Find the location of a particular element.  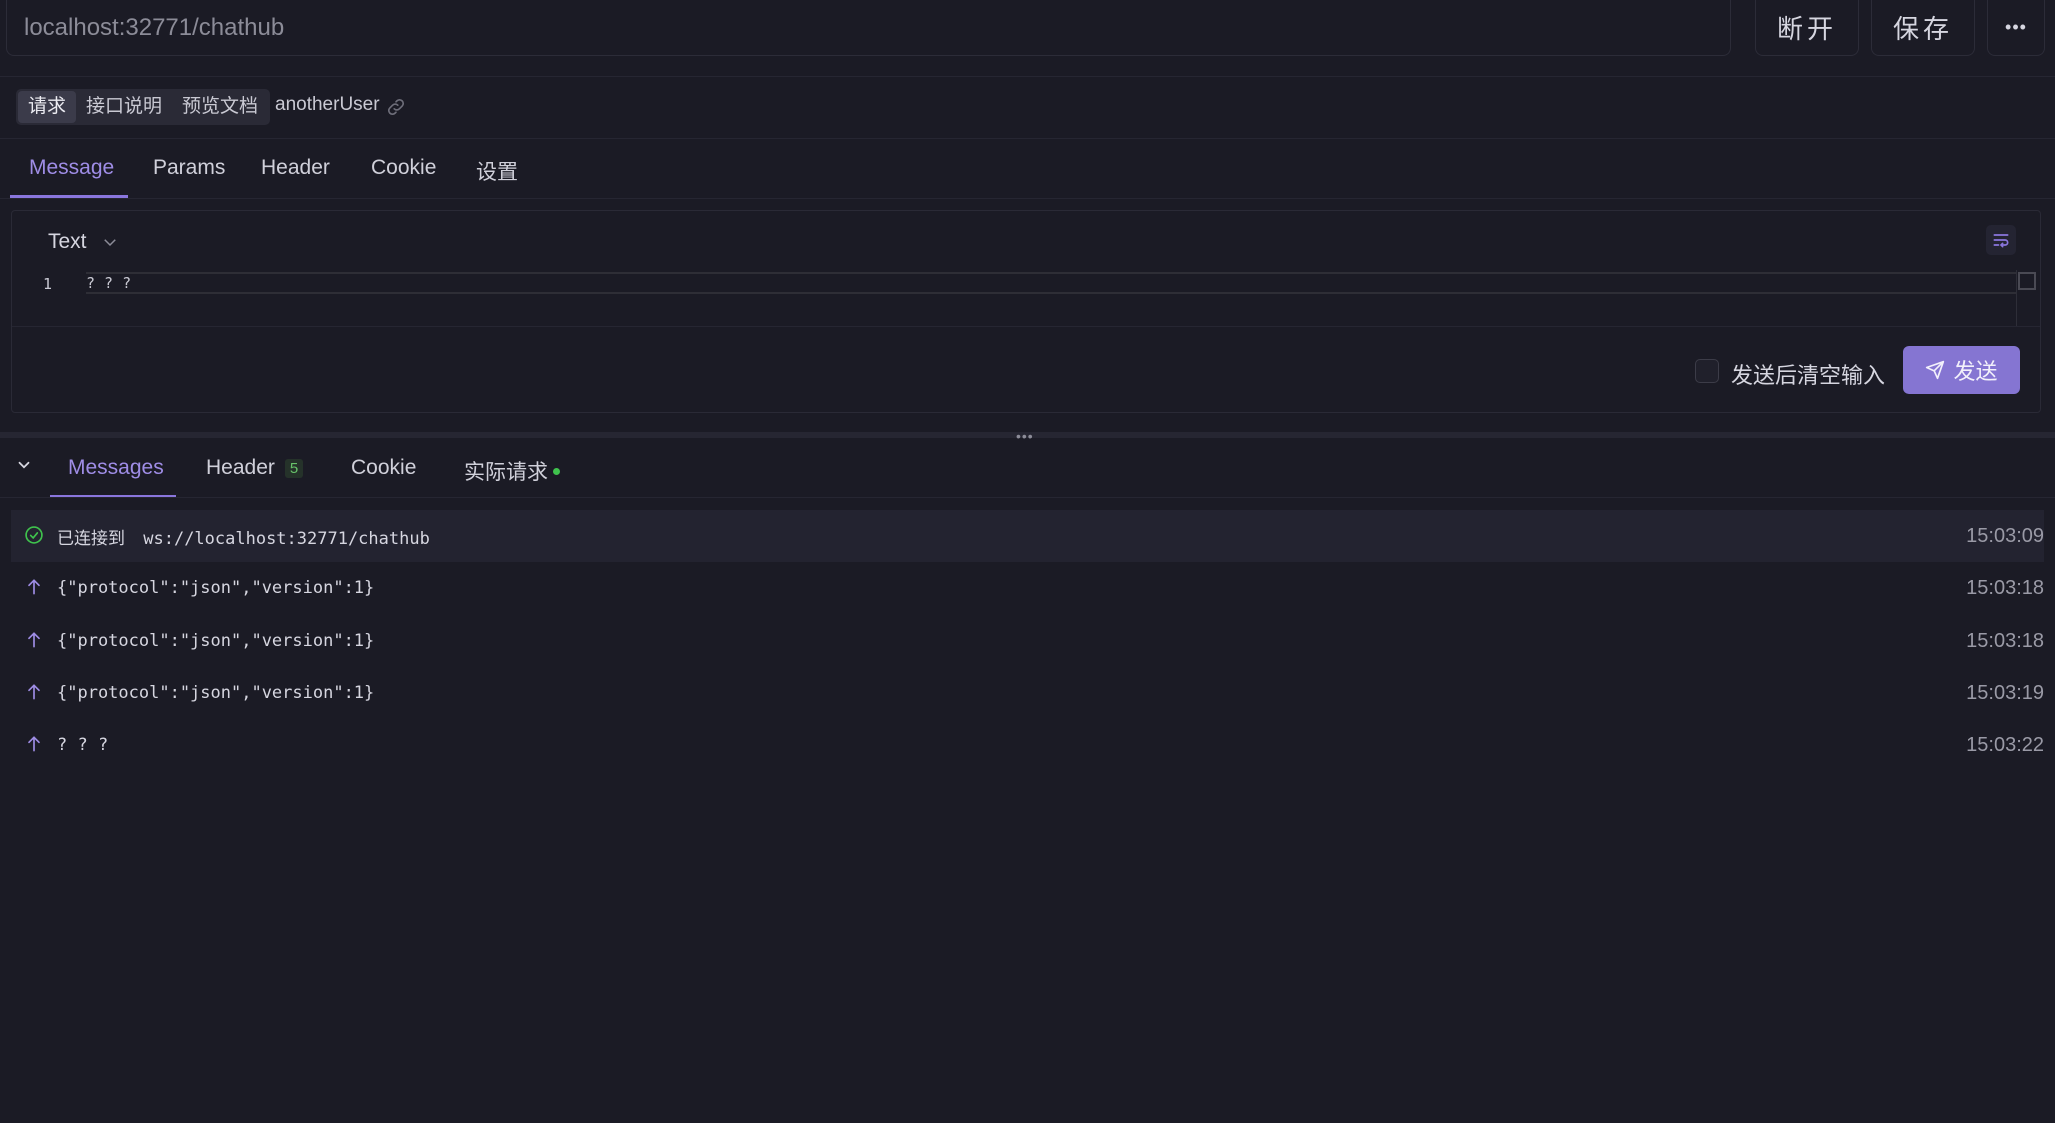

message-time: 15:03:22 is located at coordinates (2005, 744).